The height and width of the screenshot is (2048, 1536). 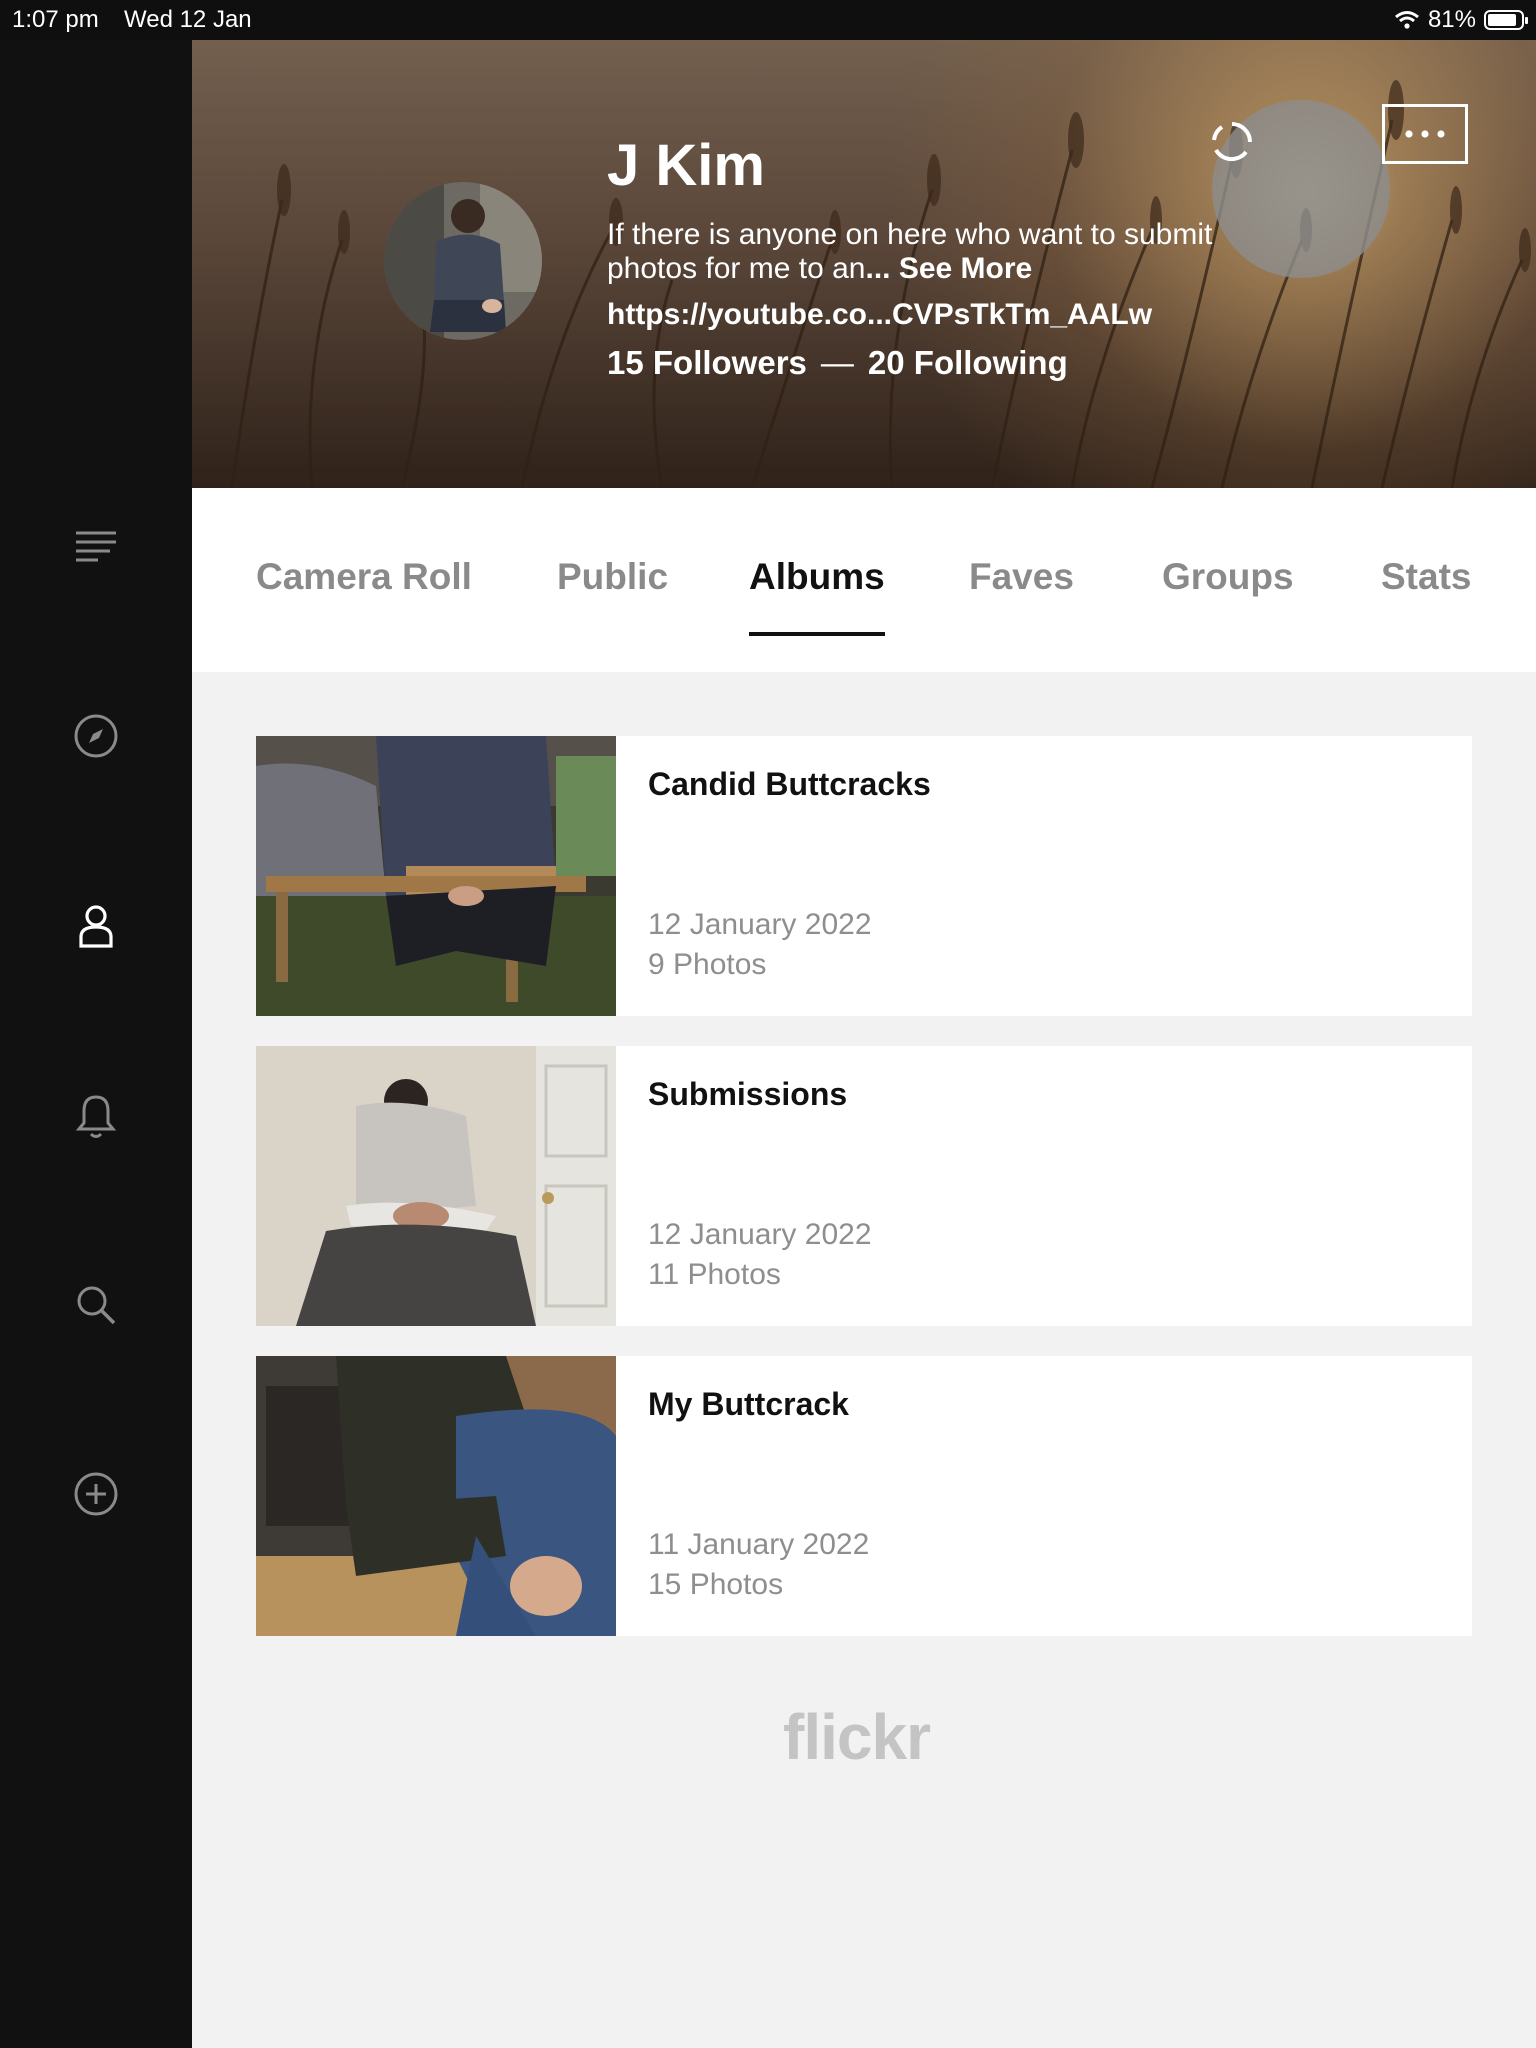 I want to click on tab-albums: Albums, so click(x=817, y=577).